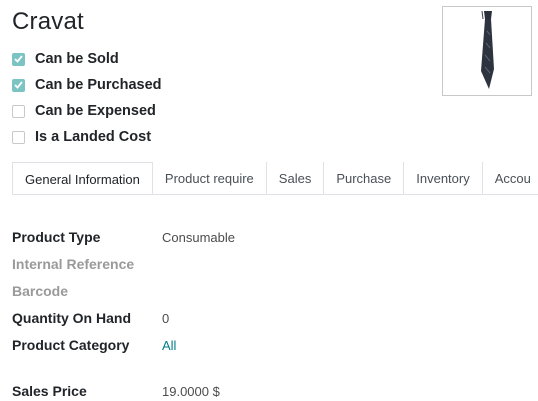  Describe the element at coordinates (87, 291) in the screenshot. I see `field-barcode: Barcode` at that location.